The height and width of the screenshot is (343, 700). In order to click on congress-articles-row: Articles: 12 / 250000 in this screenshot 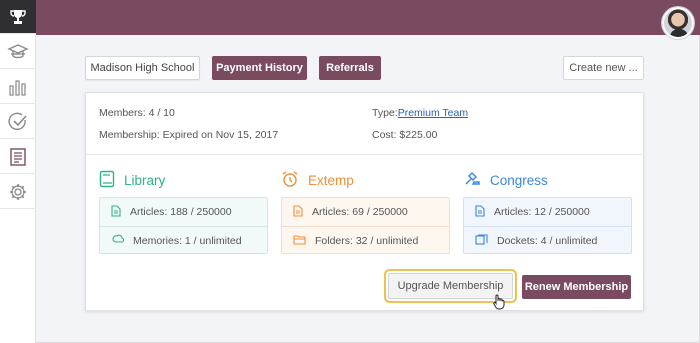, I will do `click(547, 212)`.